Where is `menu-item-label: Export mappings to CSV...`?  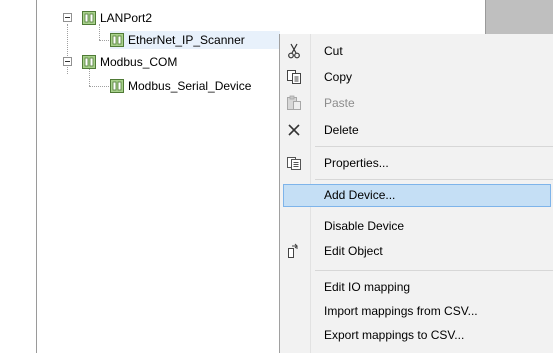
menu-item-label: Export mappings to CSV... is located at coordinates (394, 335).